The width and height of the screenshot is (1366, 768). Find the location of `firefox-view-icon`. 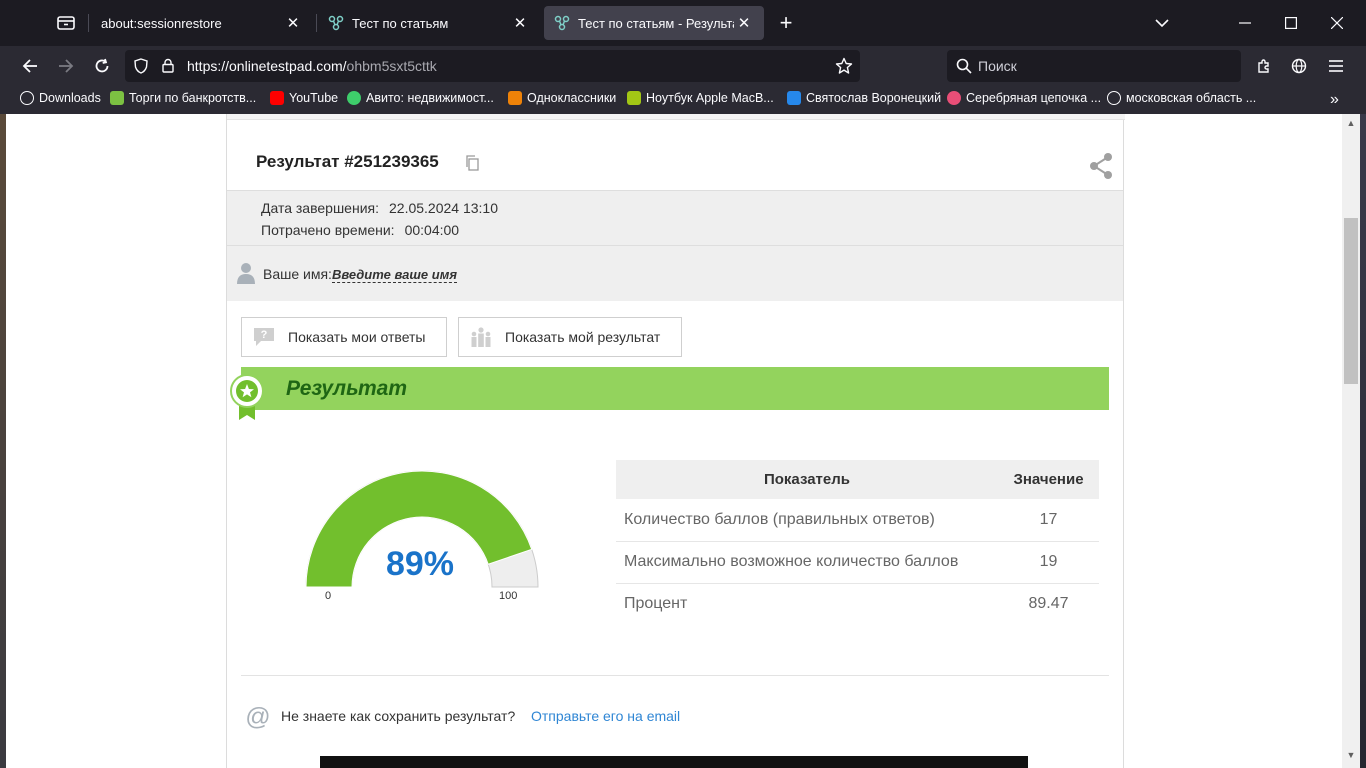

firefox-view-icon is located at coordinates (66, 23).